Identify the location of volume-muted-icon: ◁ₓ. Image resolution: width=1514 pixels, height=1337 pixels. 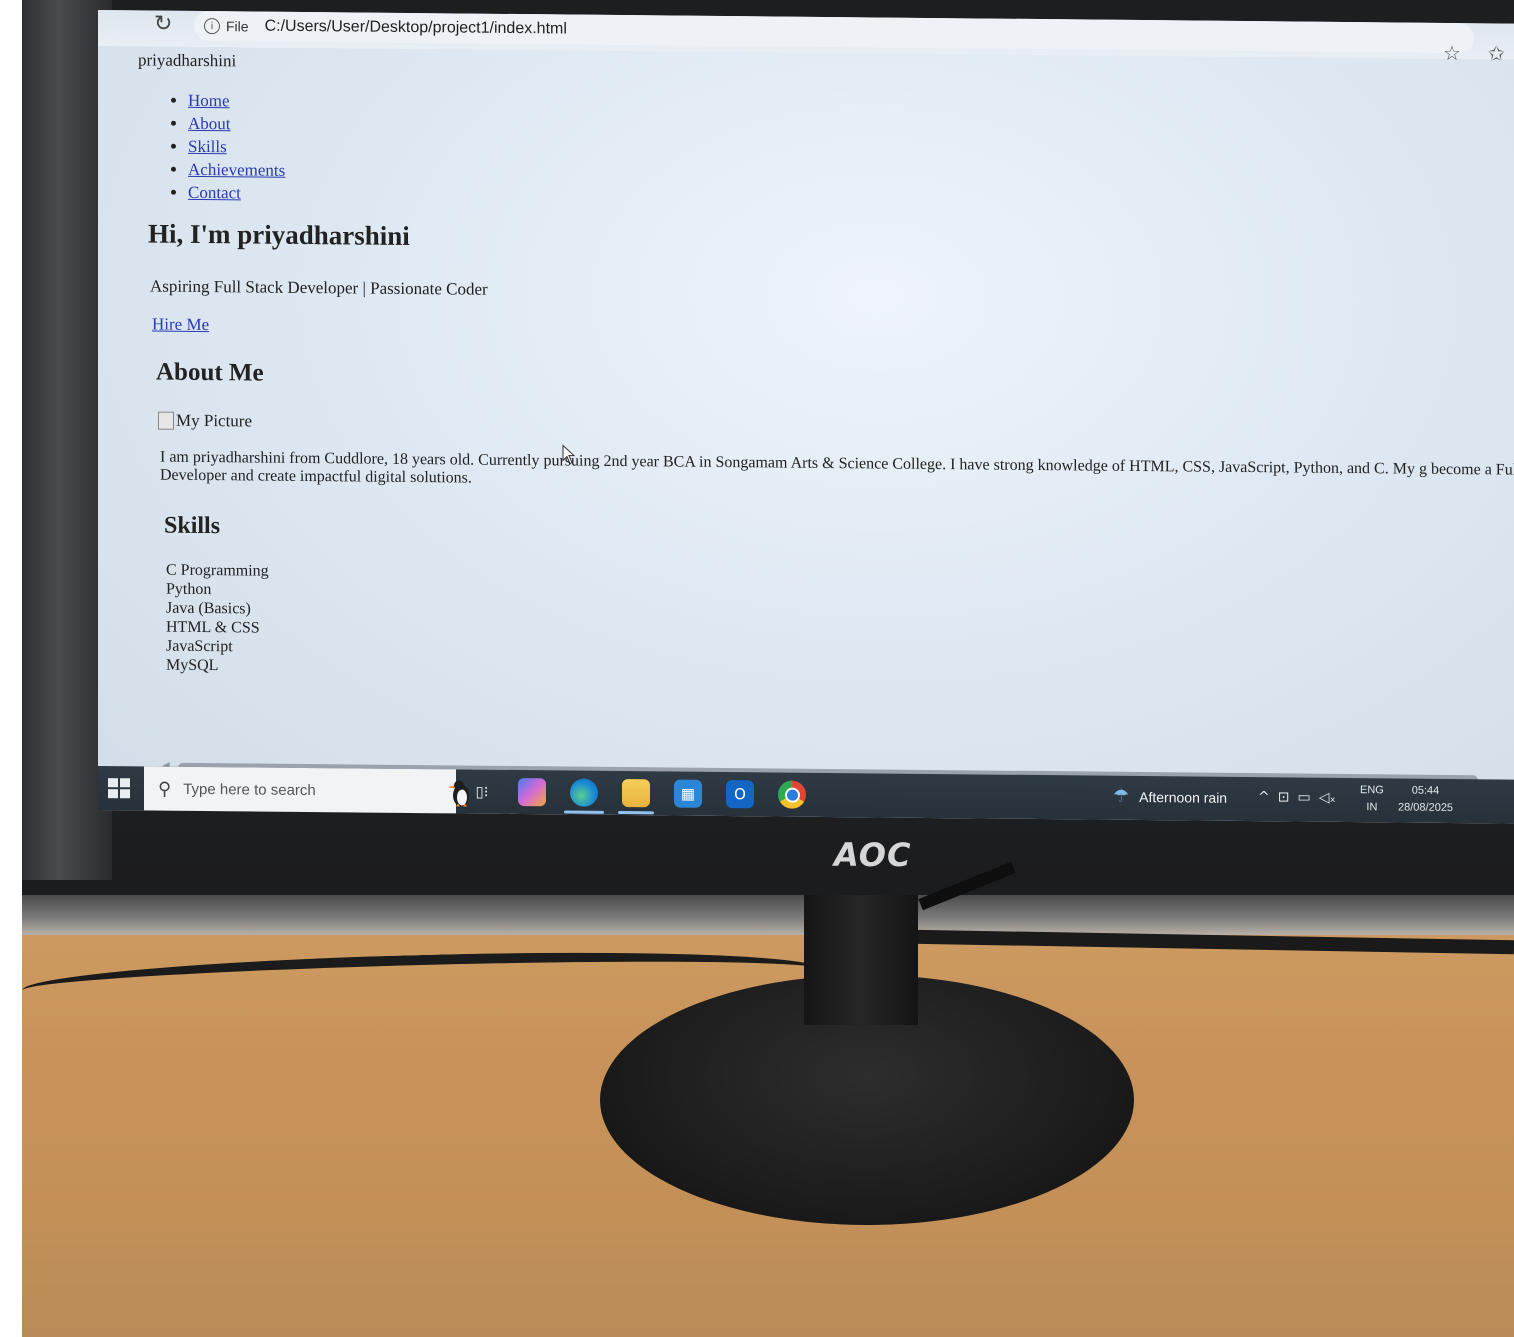
(1327, 798).